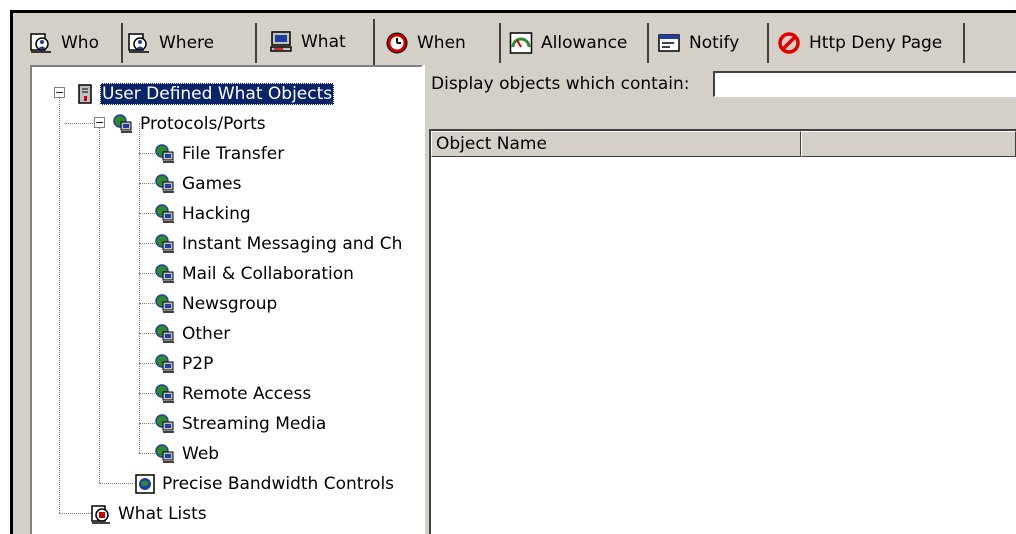  What do you see at coordinates (100, 514) in the screenshot?
I see `list-folder-icon` at bounding box center [100, 514].